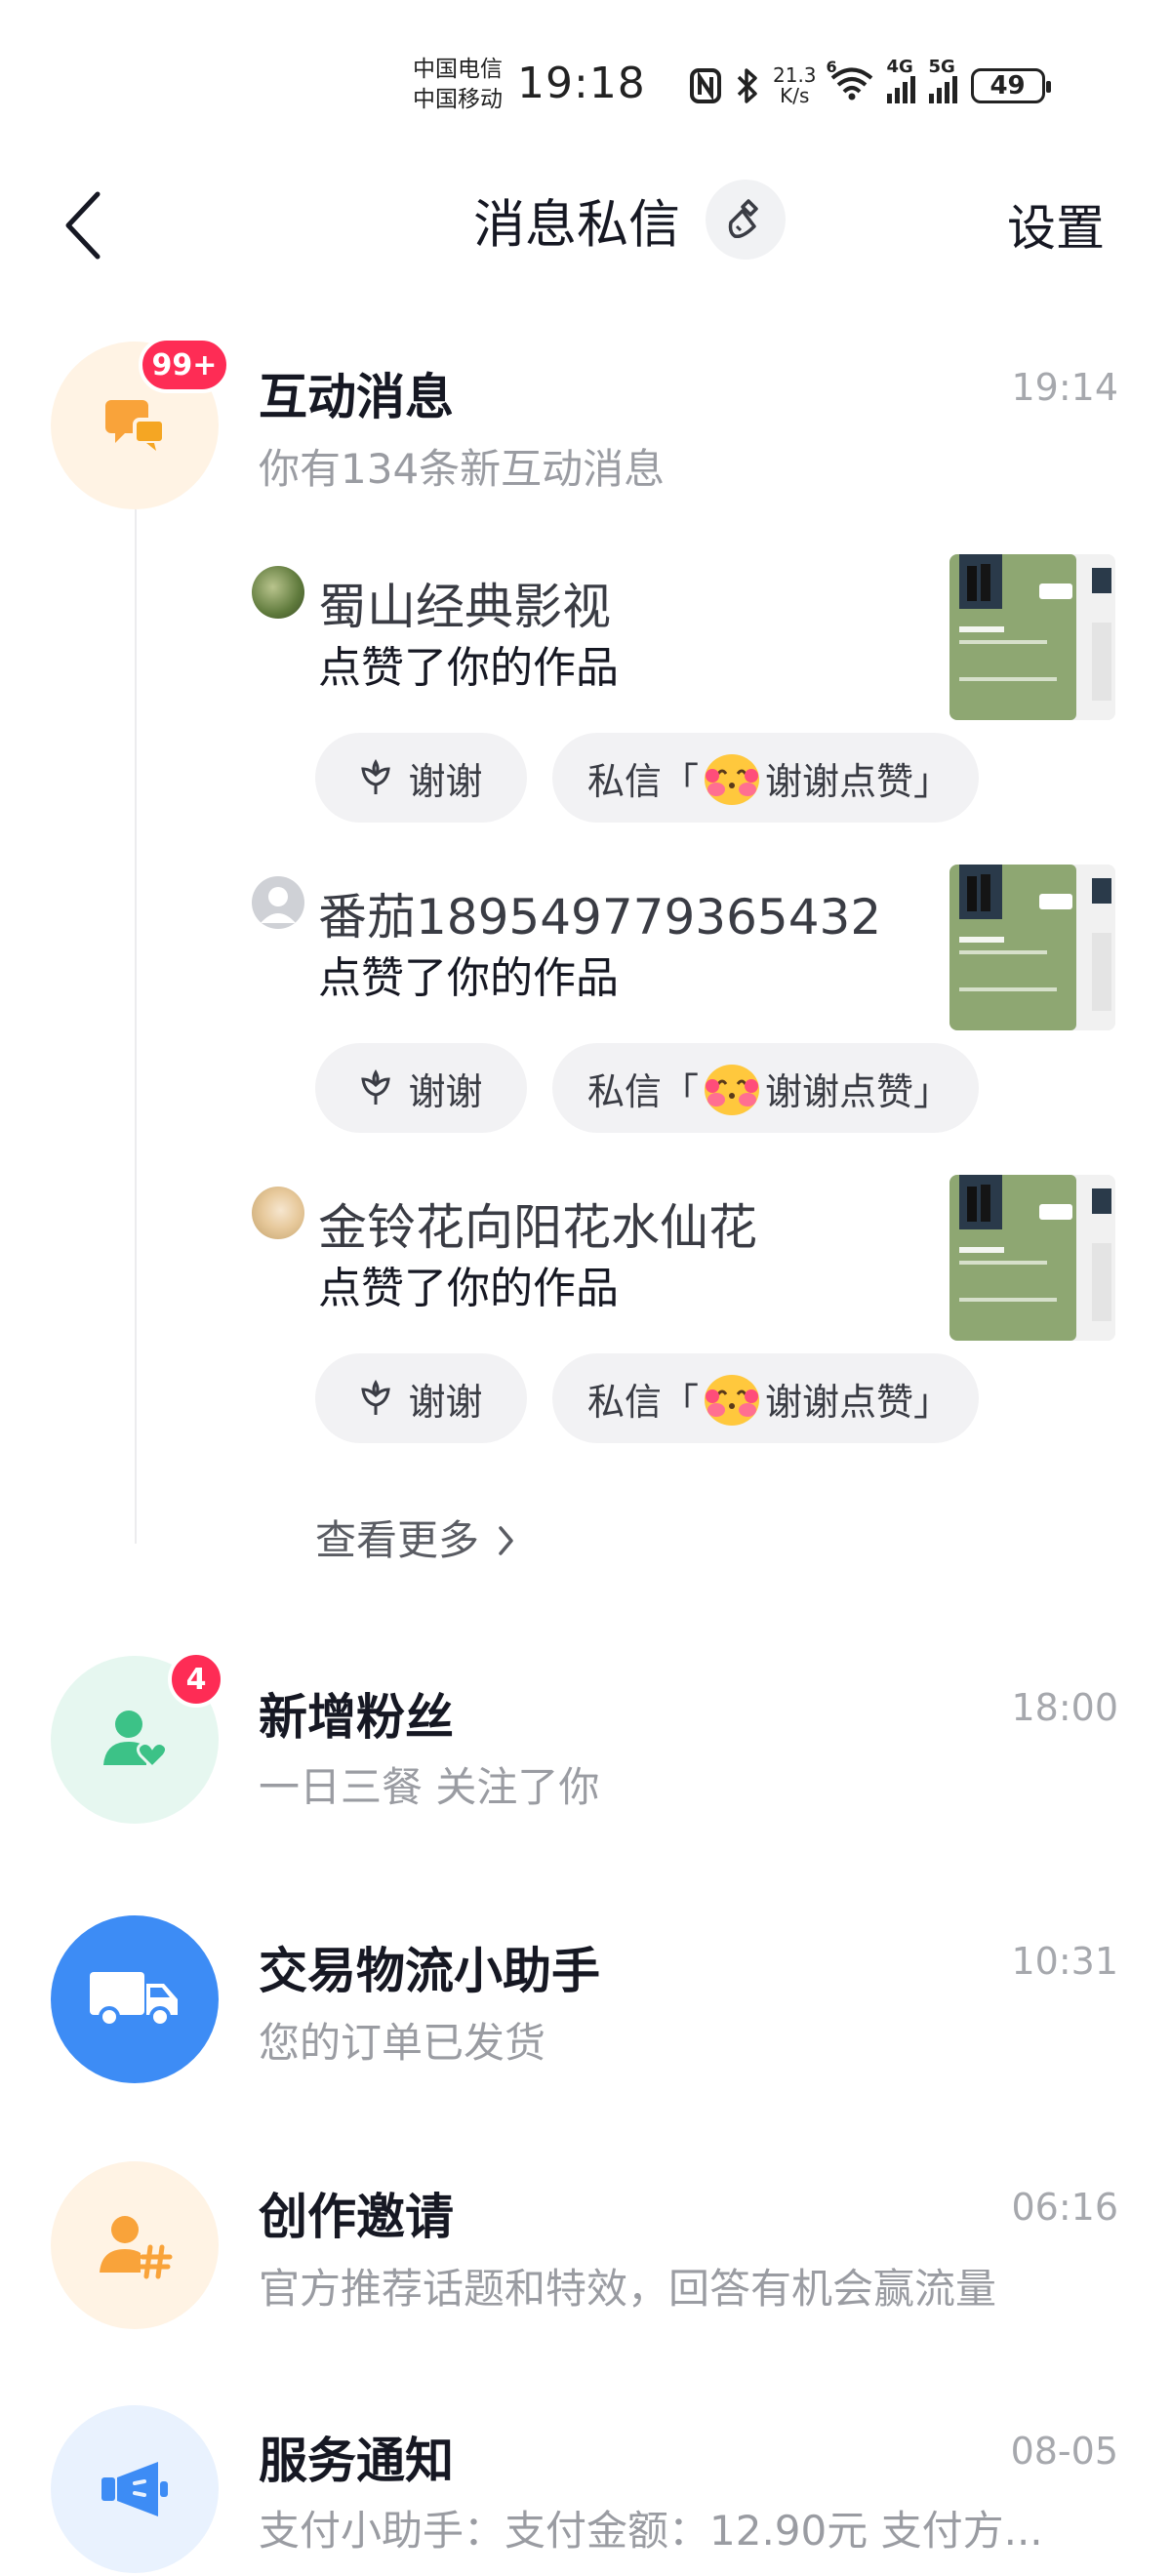  I want to click on status-bar: 中国电信 中国移动 19:18 21.3 K/s 6 4G 5G 49, so click(585, 83).